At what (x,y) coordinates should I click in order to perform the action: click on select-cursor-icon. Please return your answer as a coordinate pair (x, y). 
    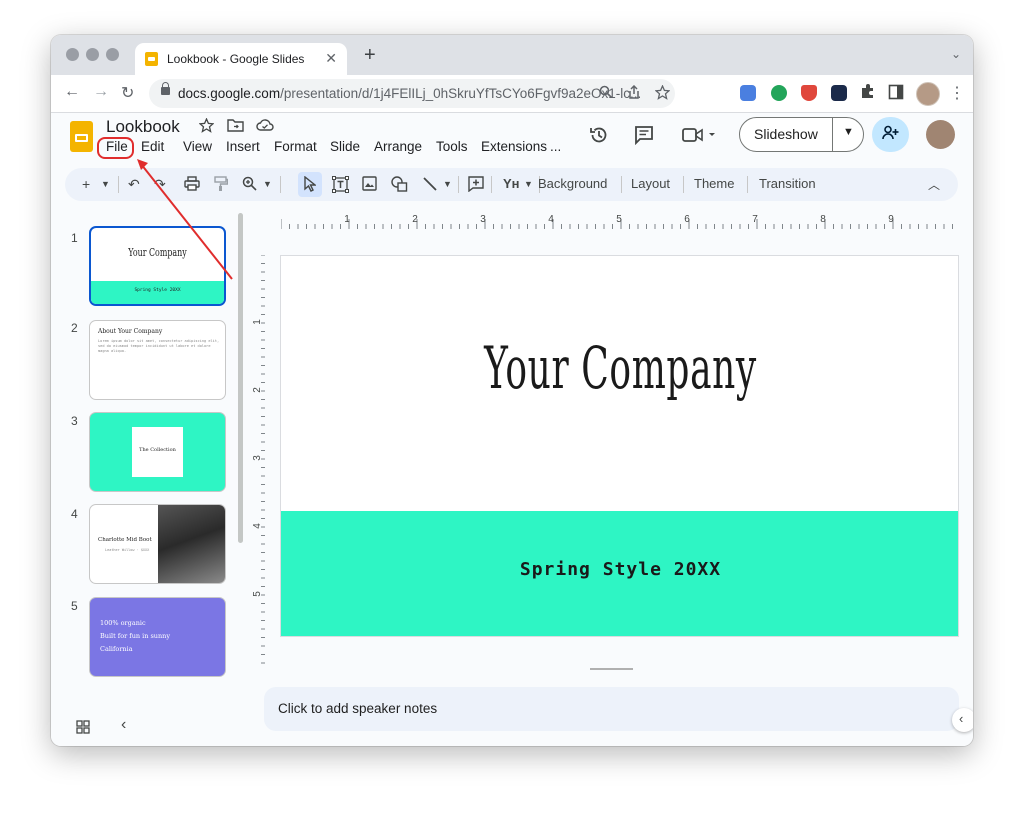
    Looking at the image, I should click on (310, 185).